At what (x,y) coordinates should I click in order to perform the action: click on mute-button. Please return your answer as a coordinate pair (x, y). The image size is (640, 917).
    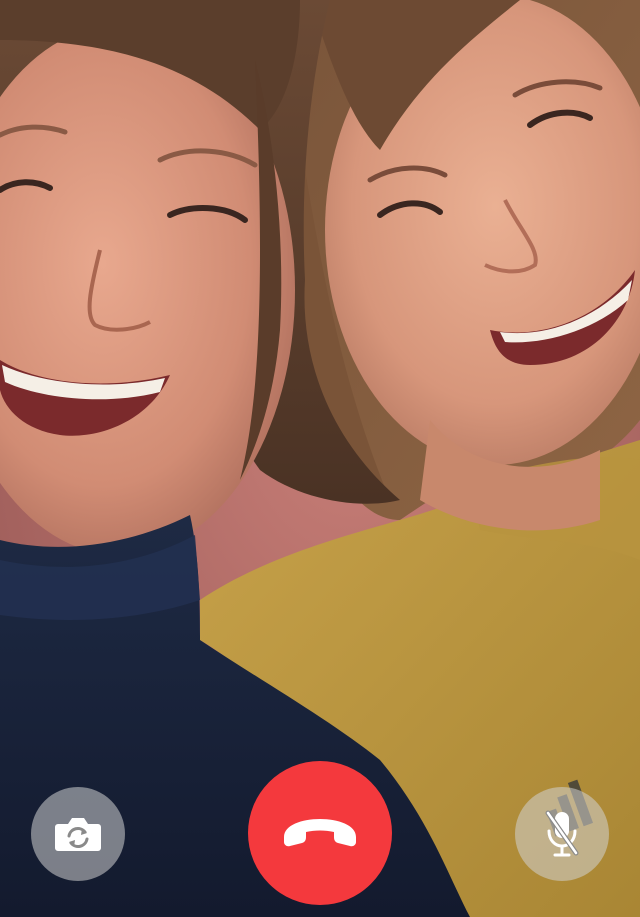
    Looking at the image, I should click on (562, 834).